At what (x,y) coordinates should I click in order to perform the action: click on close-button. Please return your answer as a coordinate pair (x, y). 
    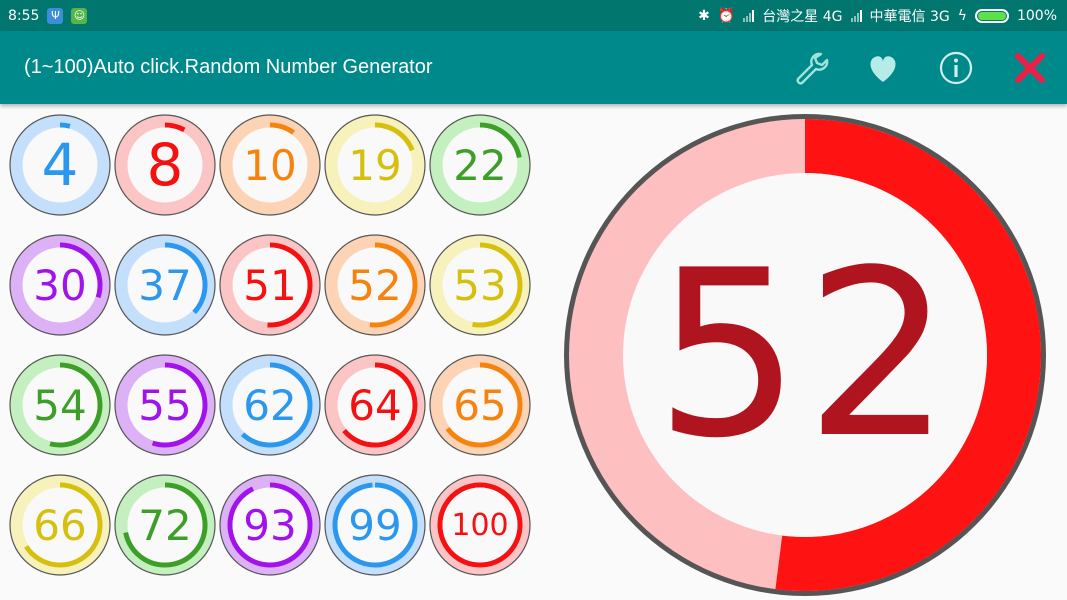
    Looking at the image, I should click on (1030, 68).